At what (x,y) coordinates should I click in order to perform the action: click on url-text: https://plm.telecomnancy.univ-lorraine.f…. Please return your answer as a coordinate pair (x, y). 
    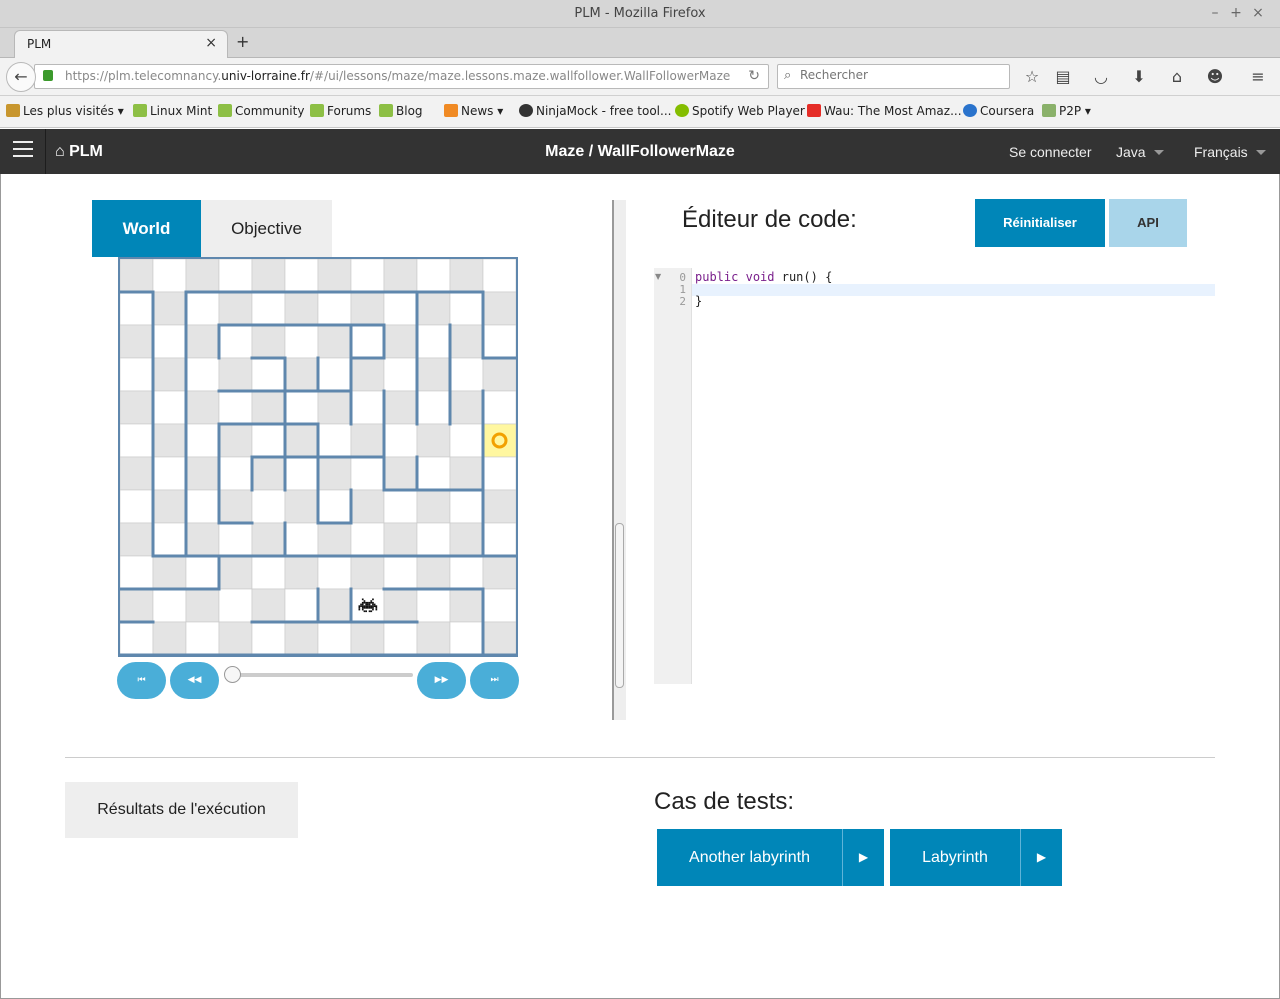
    Looking at the image, I should click on (398, 76).